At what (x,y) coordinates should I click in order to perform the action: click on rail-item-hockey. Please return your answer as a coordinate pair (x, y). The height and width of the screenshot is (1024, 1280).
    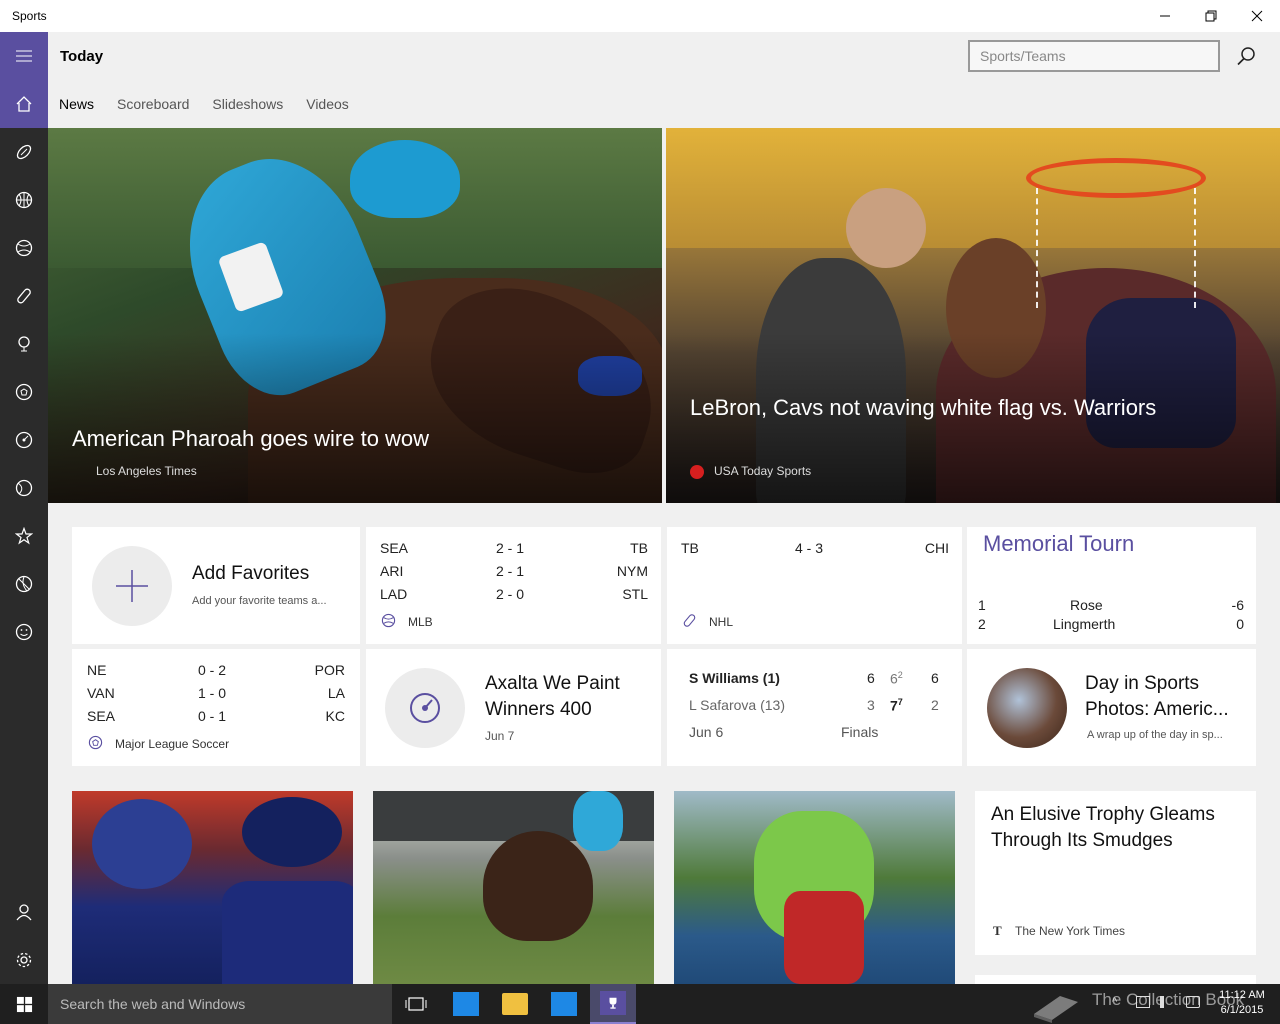
    Looking at the image, I should click on (24, 296).